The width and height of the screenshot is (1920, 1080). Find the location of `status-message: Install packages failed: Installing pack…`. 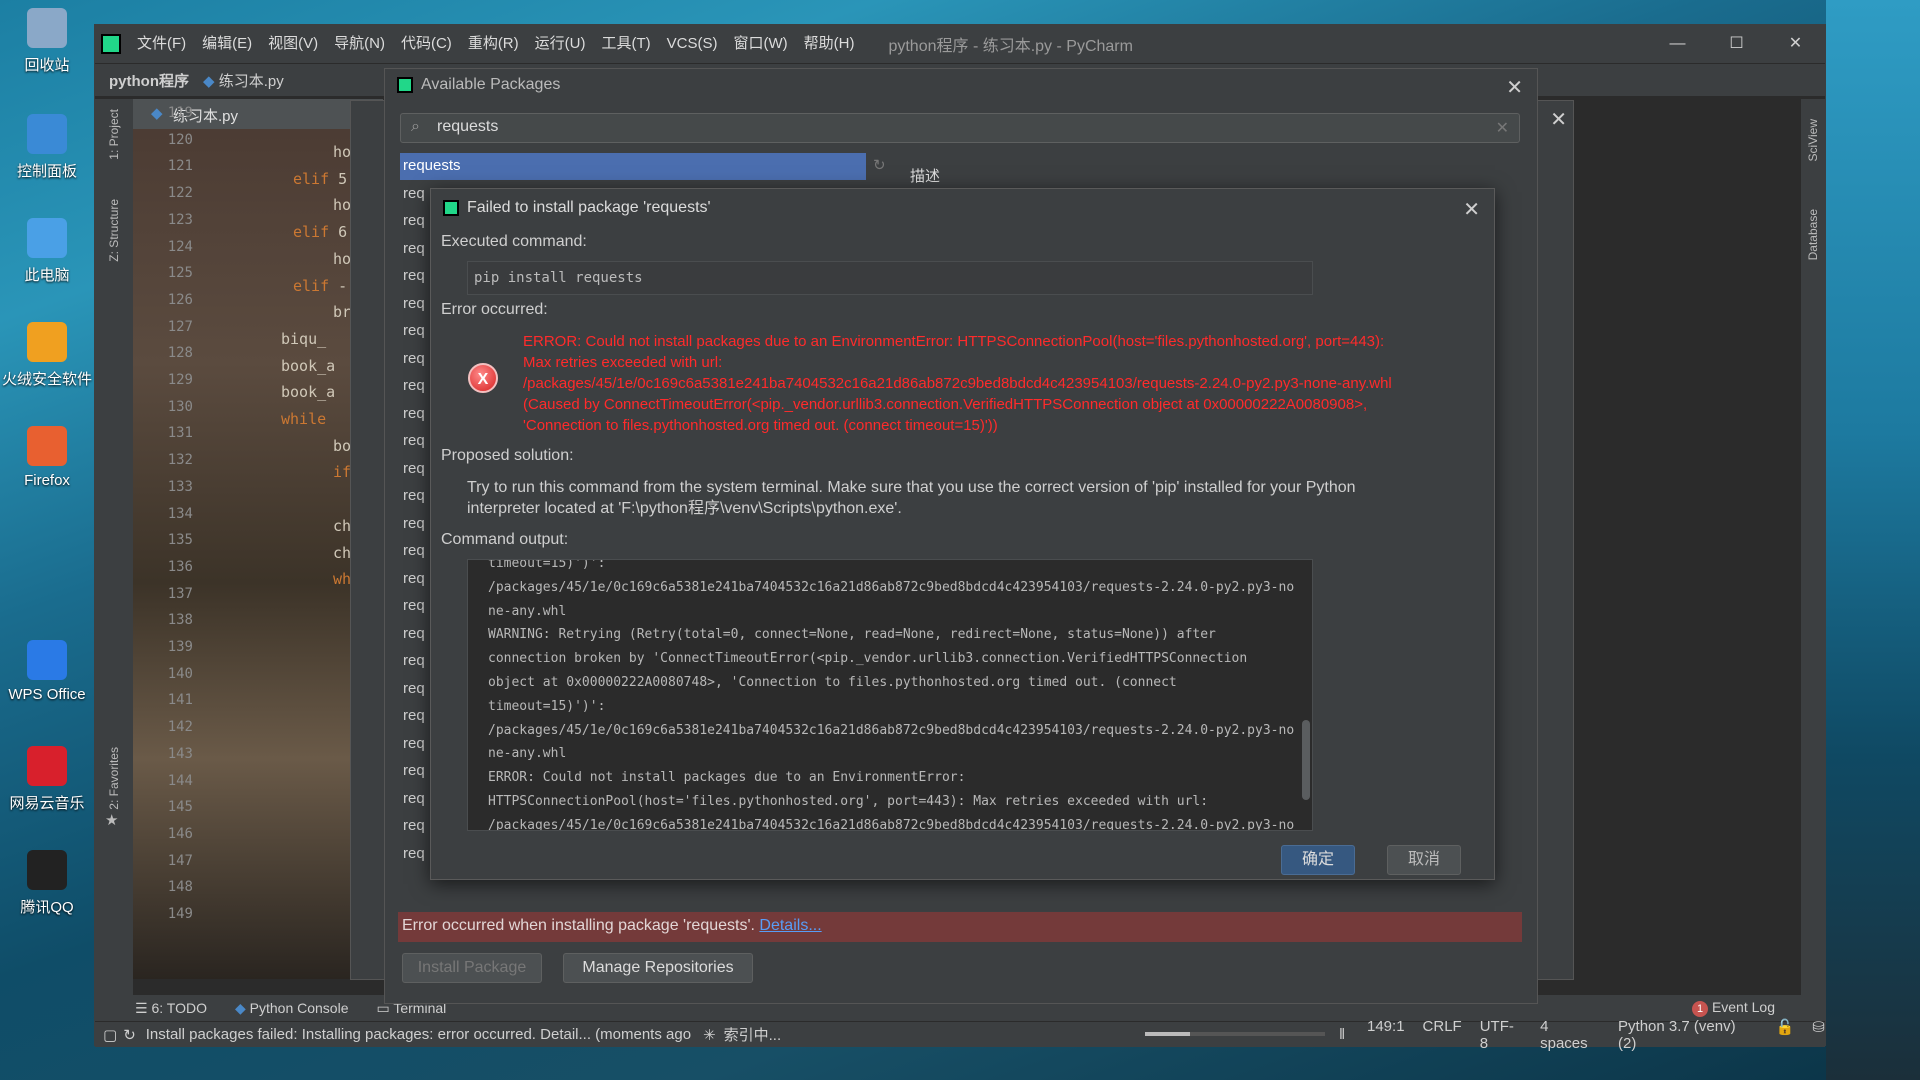

status-message: Install packages failed: Installing pack… is located at coordinates (418, 1034).